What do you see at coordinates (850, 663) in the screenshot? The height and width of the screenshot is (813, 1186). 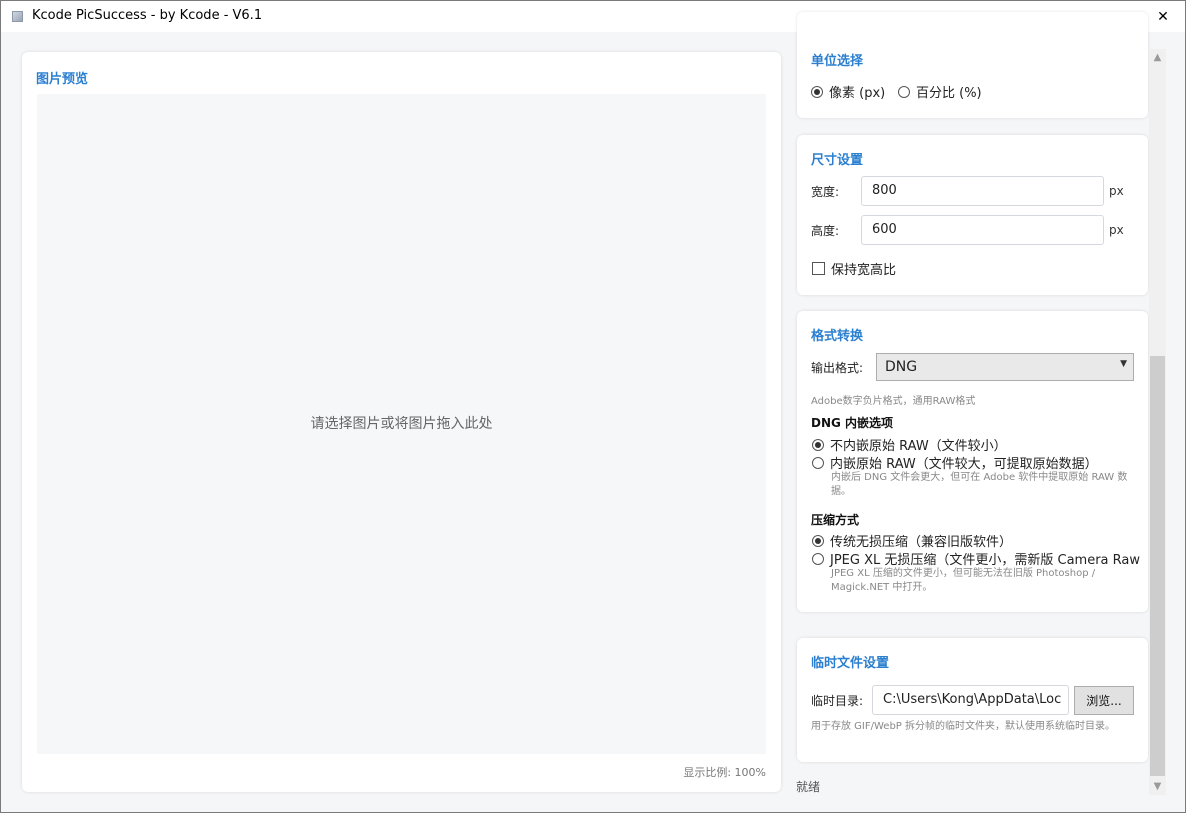 I see `temp-title: 临时文件设置` at bounding box center [850, 663].